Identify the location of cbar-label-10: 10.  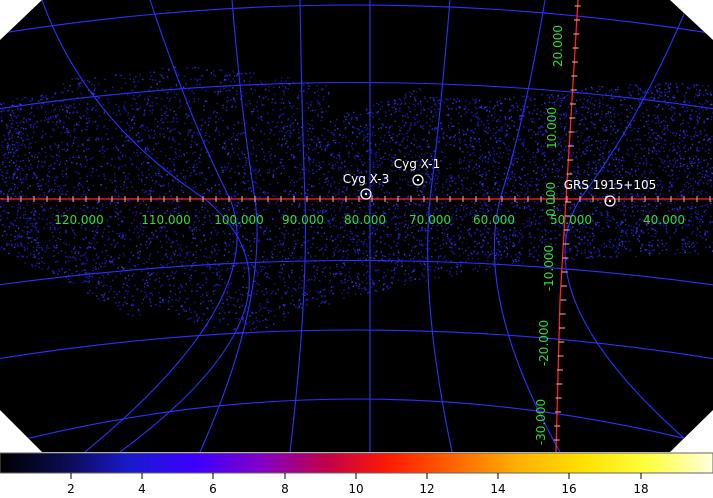
(355, 489).